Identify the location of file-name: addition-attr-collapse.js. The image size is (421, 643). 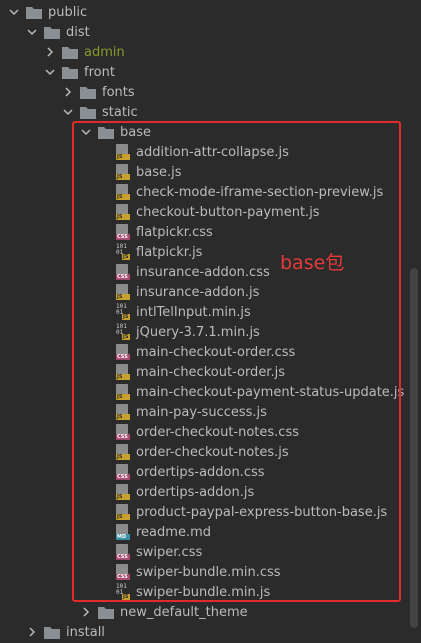
(212, 152).